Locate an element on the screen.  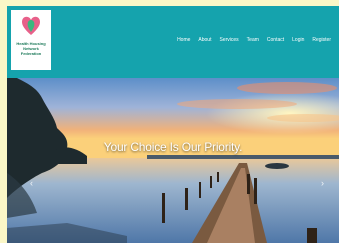
chevron-left-icon: ‹ is located at coordinates (31, 183).